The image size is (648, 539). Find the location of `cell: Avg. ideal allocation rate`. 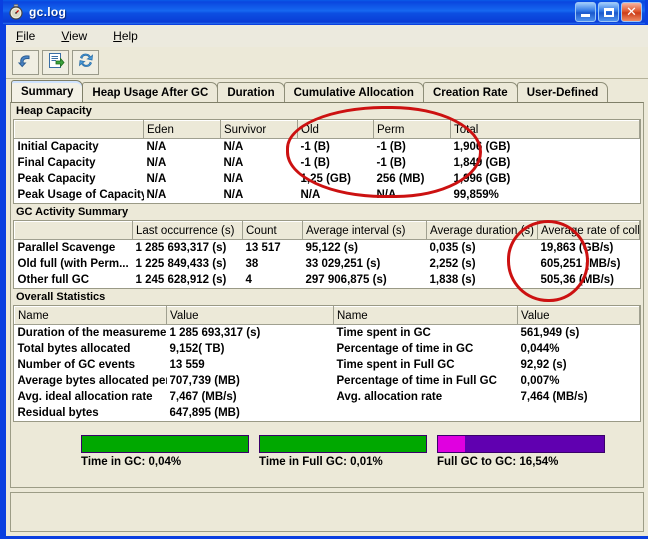

cell: Avg. ideal allocation rate is located at coordinates (90, 397).